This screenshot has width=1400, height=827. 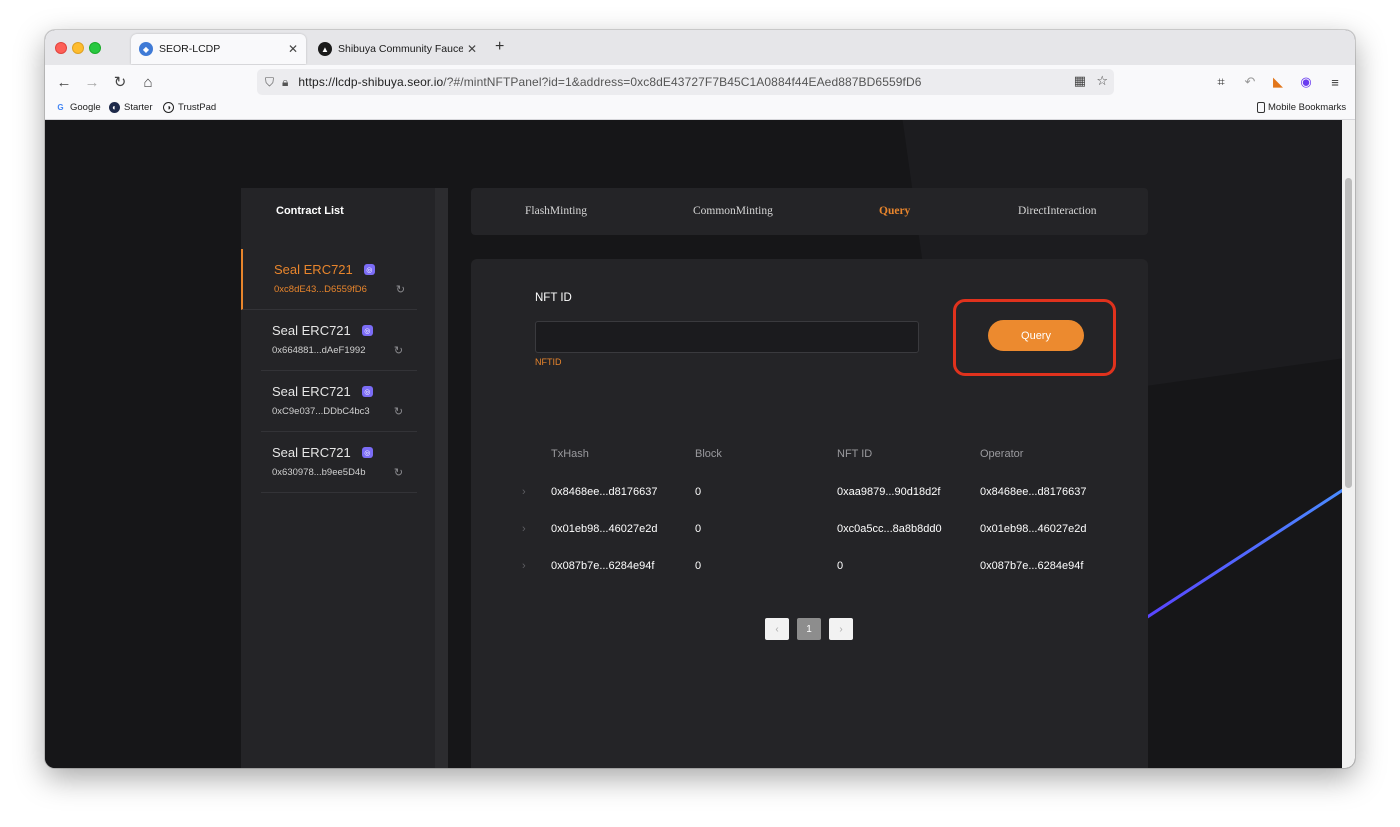 What do you see at coordinates (1307, 107) in the screenshot?
I see `mobile-bookmarks-label: Mobile Bookmarks` at bounding box center [1307, 107].